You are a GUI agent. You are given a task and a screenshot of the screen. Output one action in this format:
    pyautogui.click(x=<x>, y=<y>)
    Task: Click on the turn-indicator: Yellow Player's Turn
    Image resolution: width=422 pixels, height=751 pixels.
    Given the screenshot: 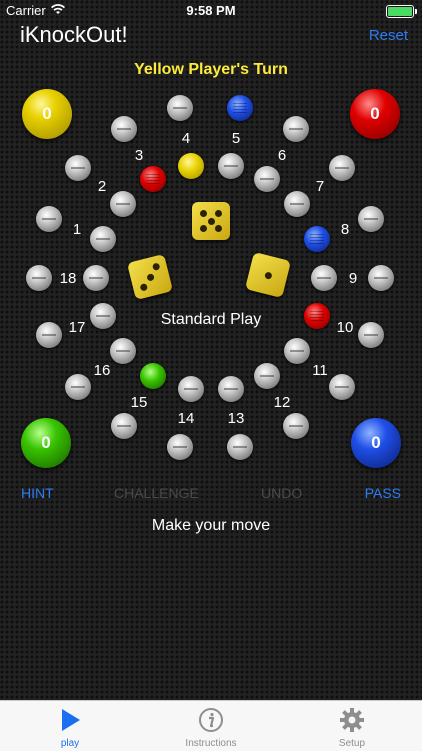 What is the action you would take?
    pyautogui.click(x=211, y=69)
    